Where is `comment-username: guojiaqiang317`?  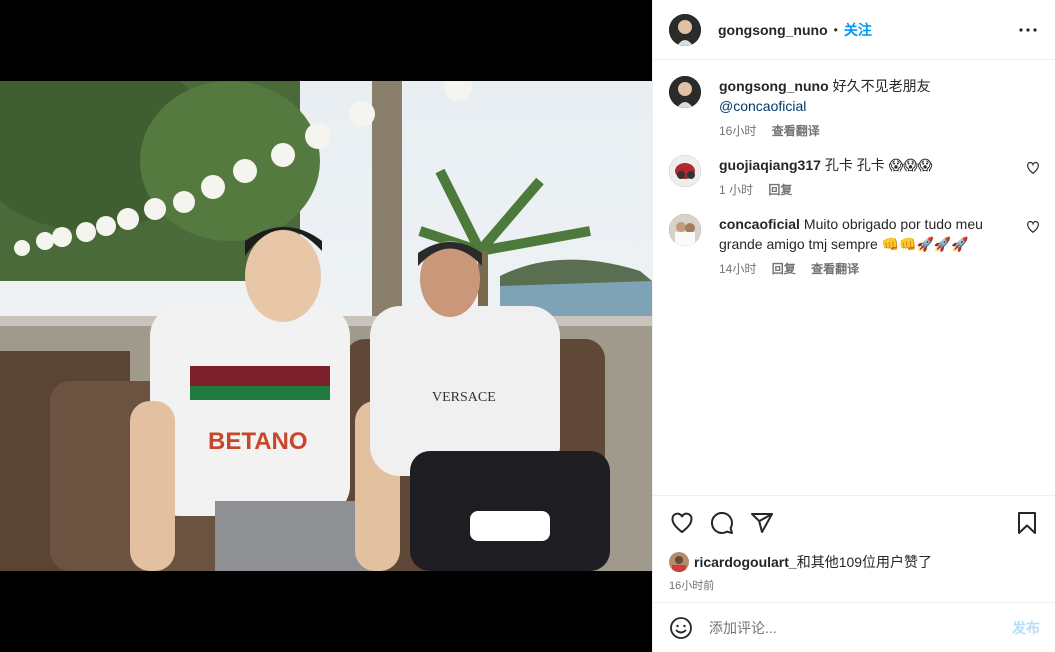
comment-username: guojiaqiang317 is located at coordinates (770, 165).